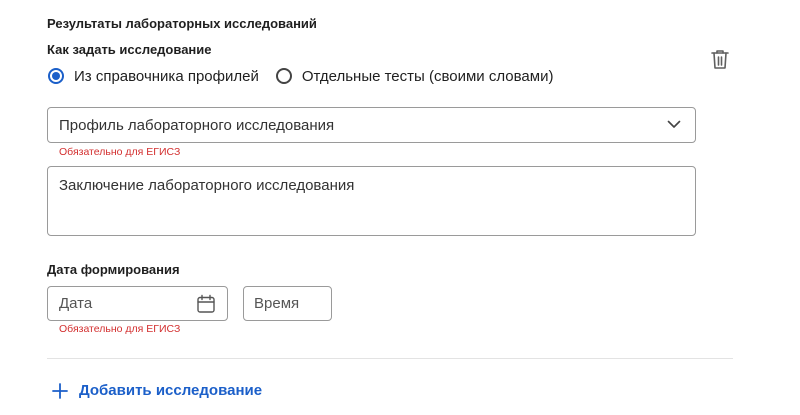  I want to click on lab-profile-placeholder: Профиль лабораторного исследования, so click(197, 125).